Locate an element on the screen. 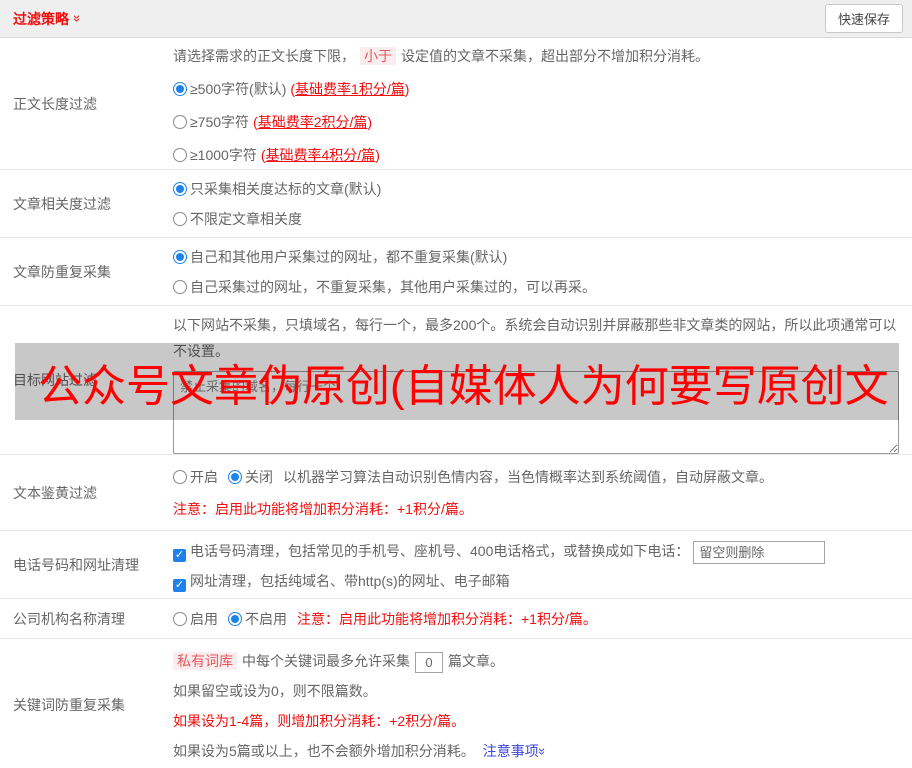 This screenshot has height=768, width=912. option-label: 自己和其他用户采集过的网址，都不重复采集(默认) is located at coordinates (349, 257).